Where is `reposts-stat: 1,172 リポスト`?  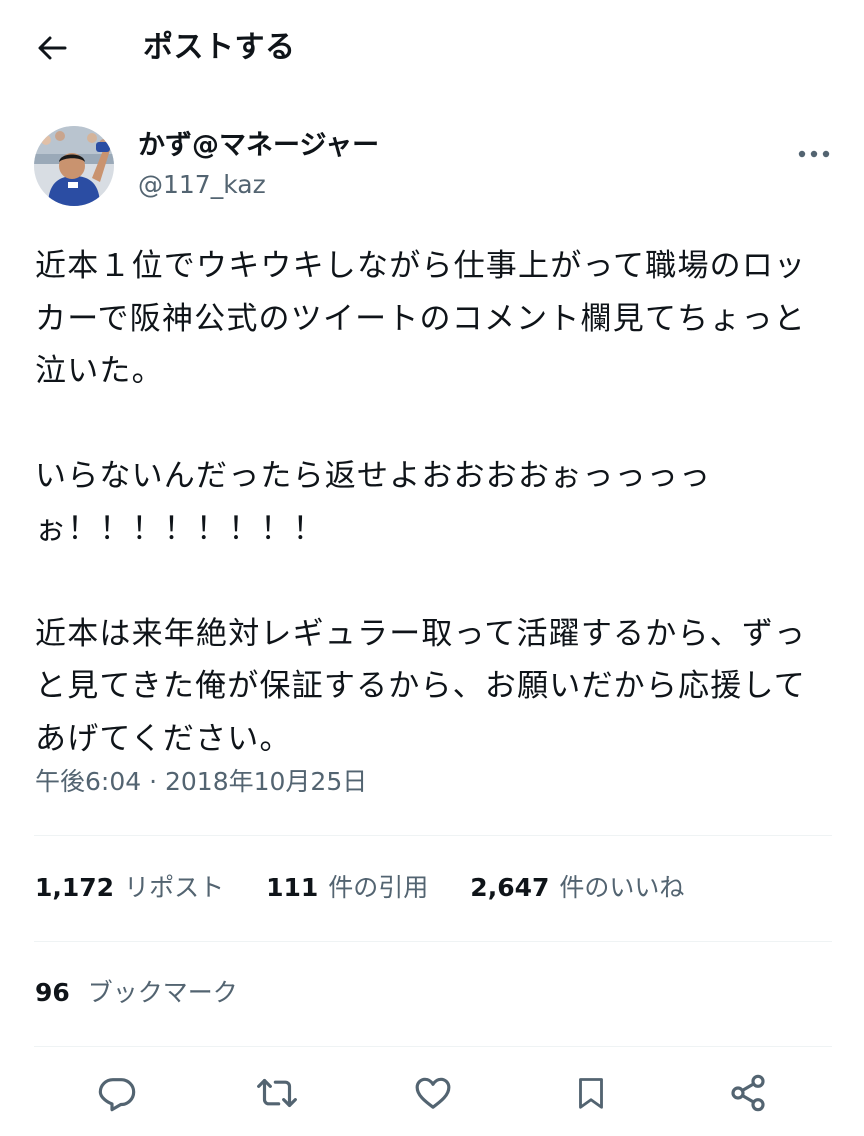 reposts-stat: 1,172 リポスト is located at coordinates (129, 888).